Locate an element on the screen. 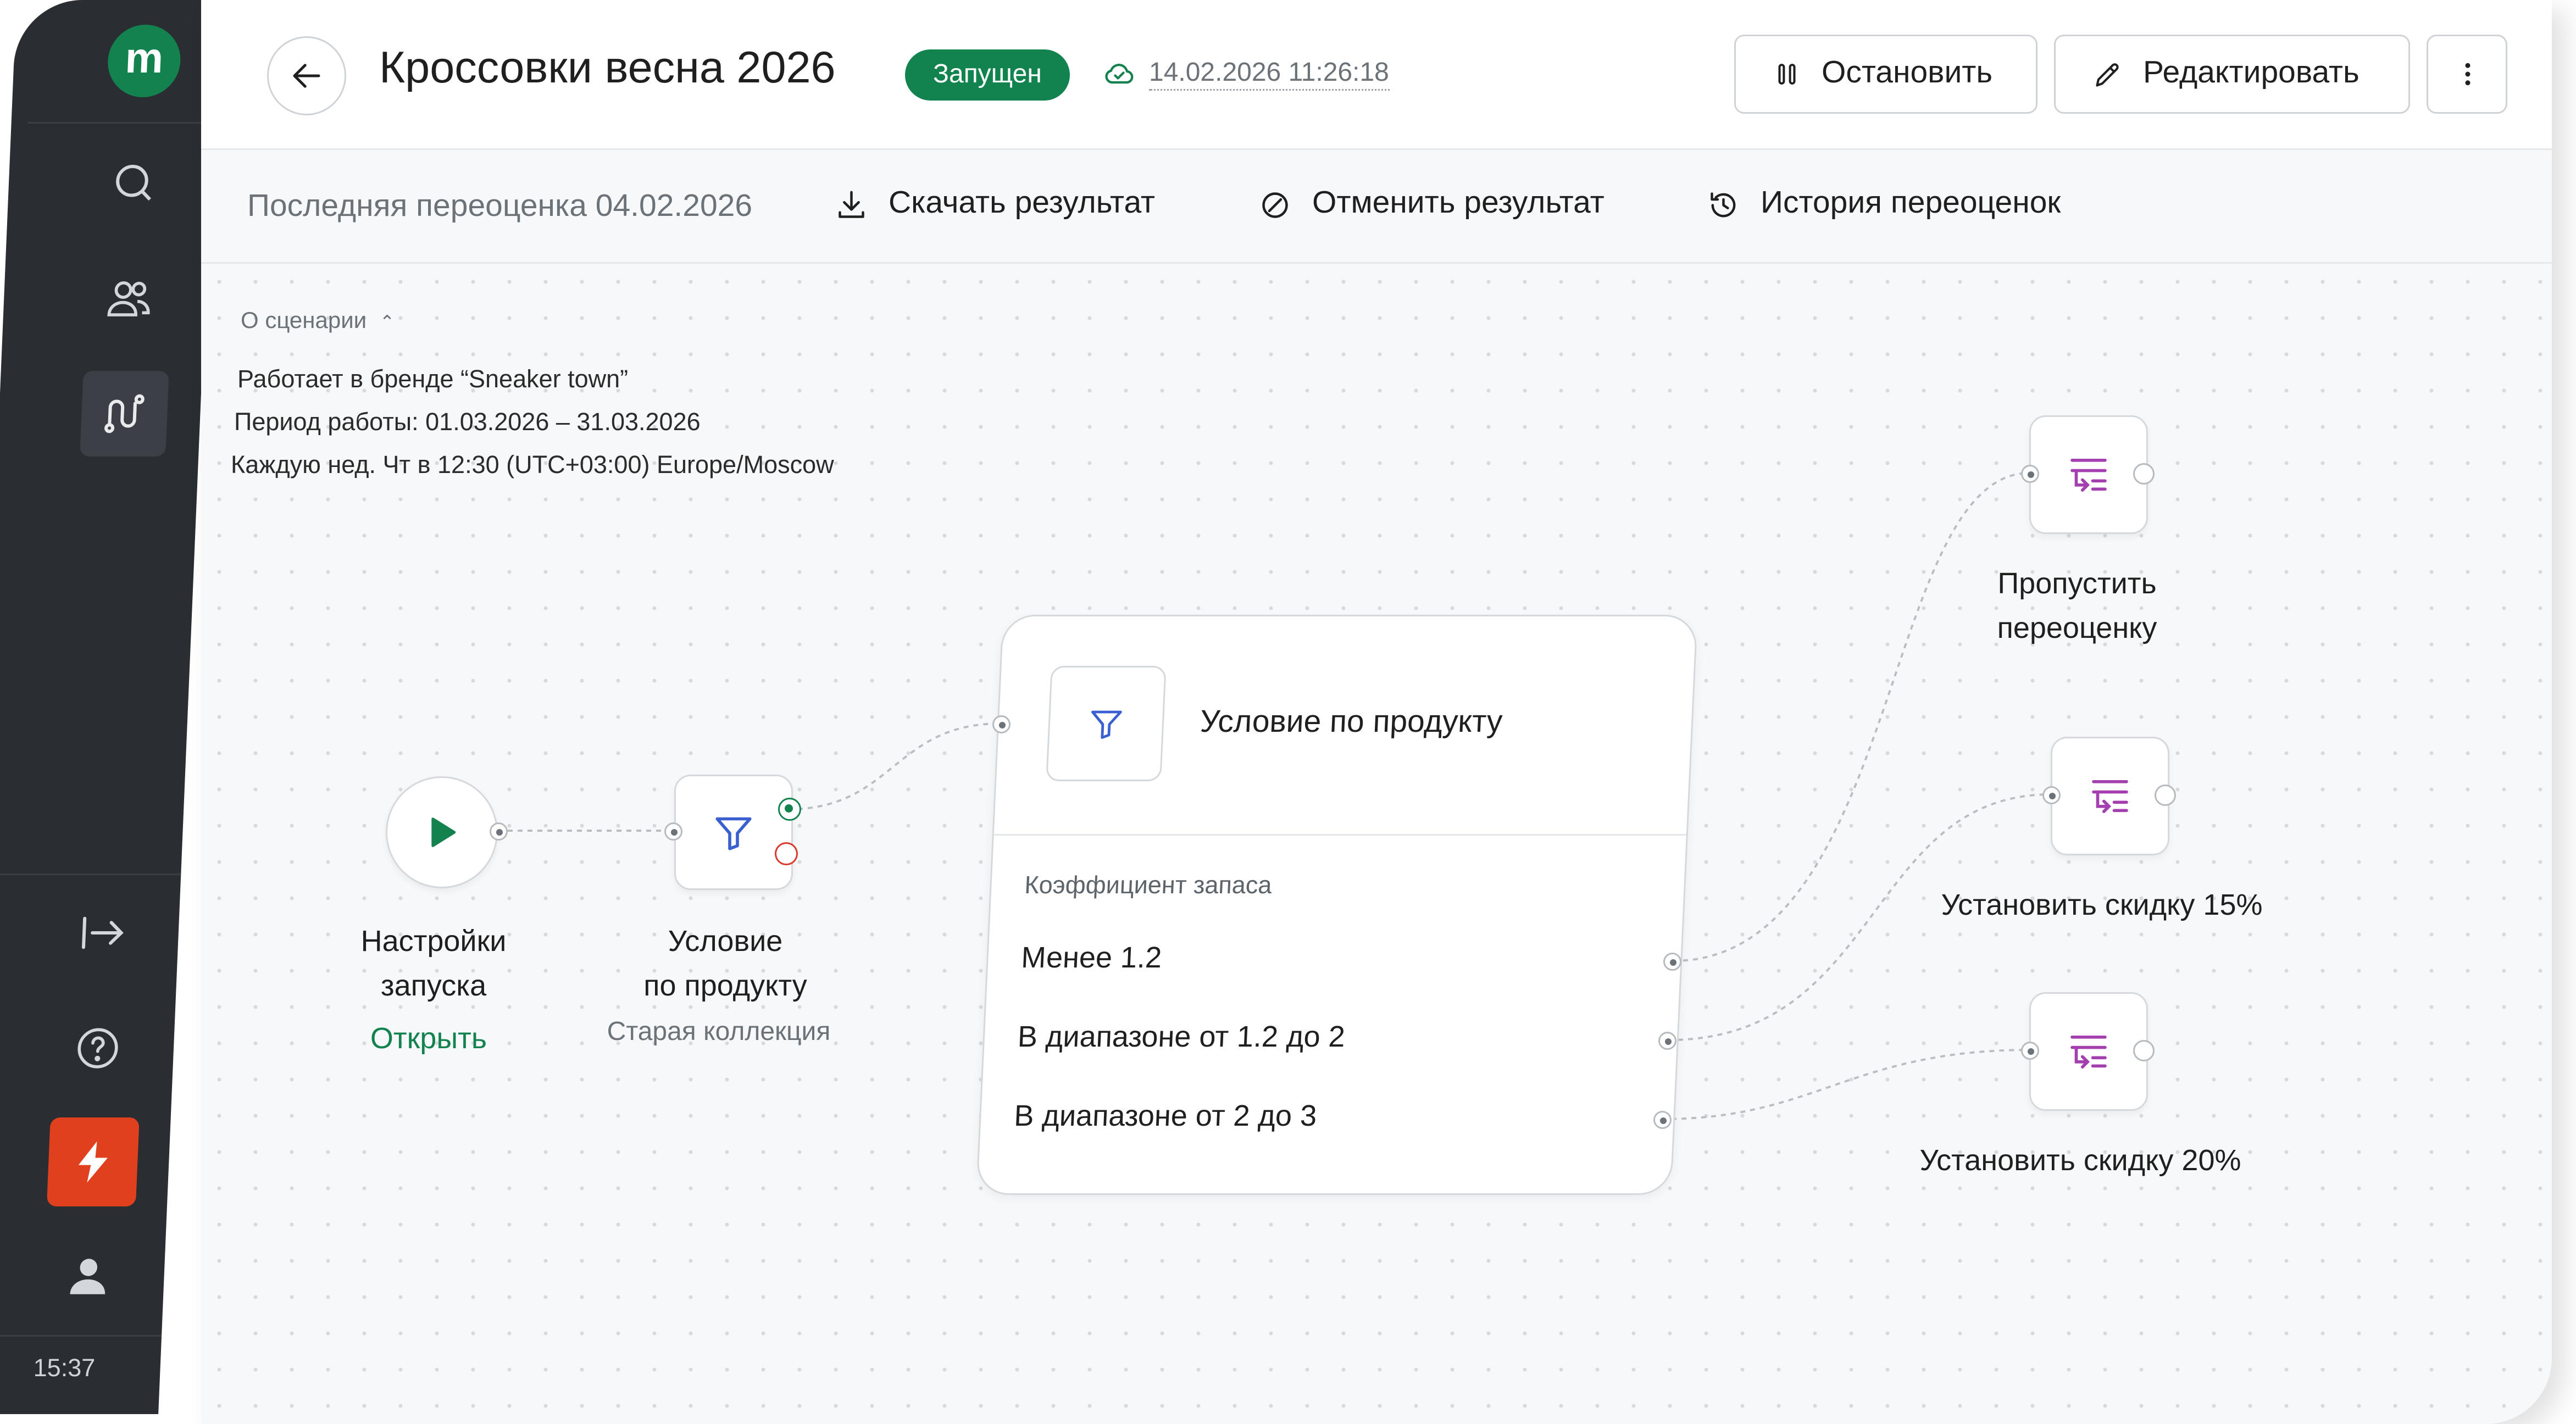  cloud-check-icon is located at coordinates (1119, 74).